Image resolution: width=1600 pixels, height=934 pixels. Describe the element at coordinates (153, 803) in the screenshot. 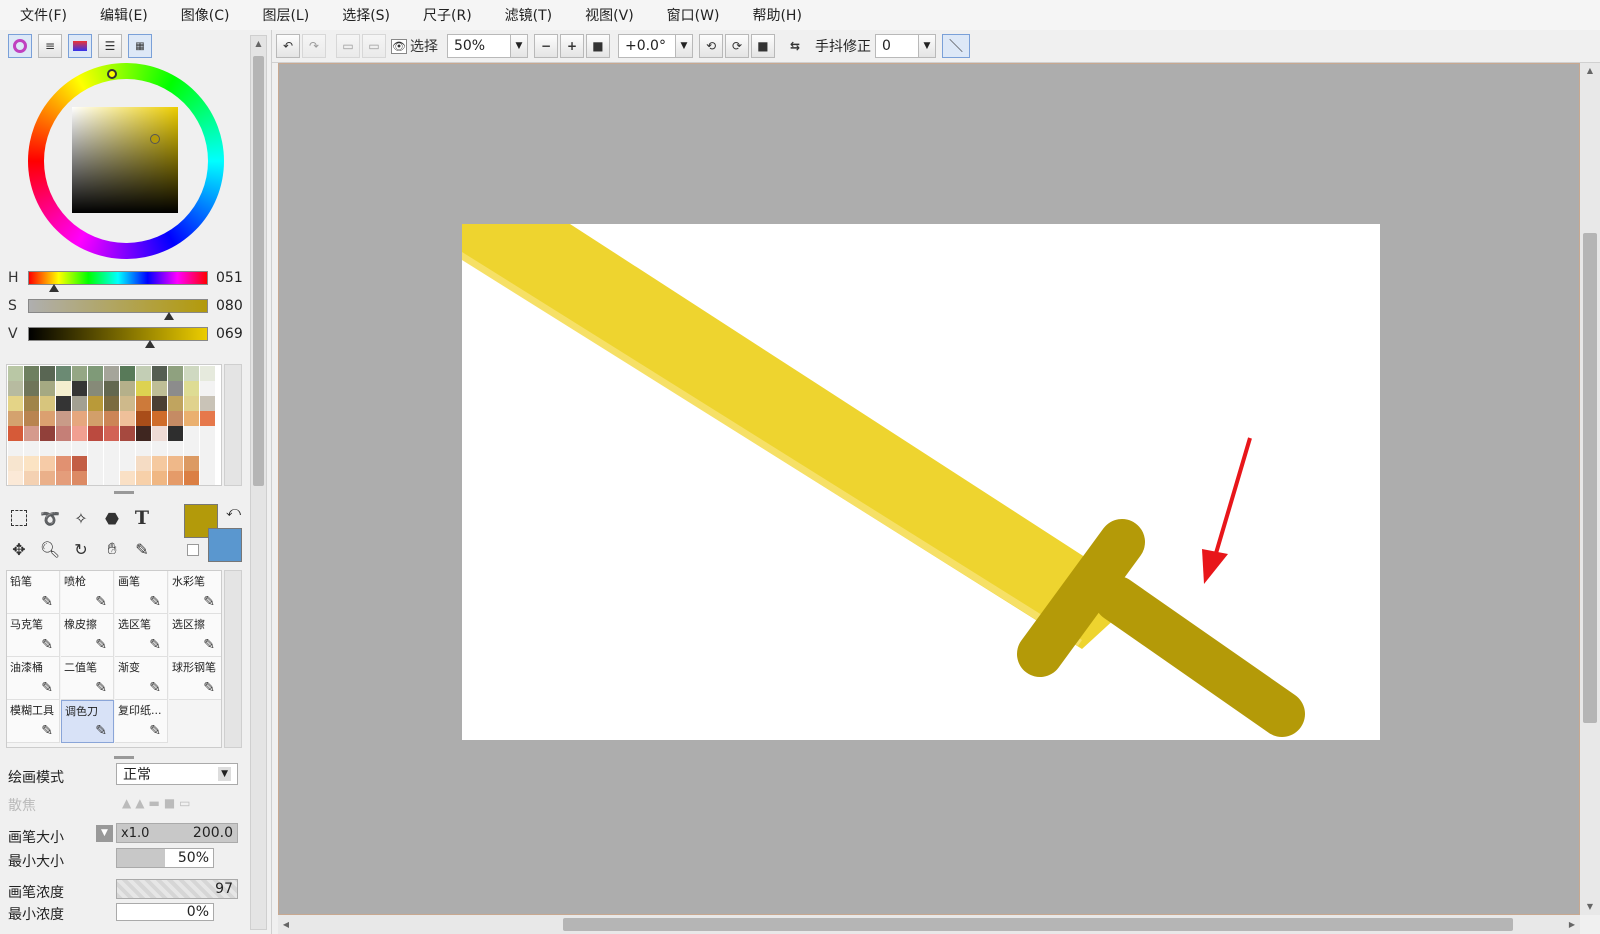

I see `shape-flat-icon: ▬` at that location.